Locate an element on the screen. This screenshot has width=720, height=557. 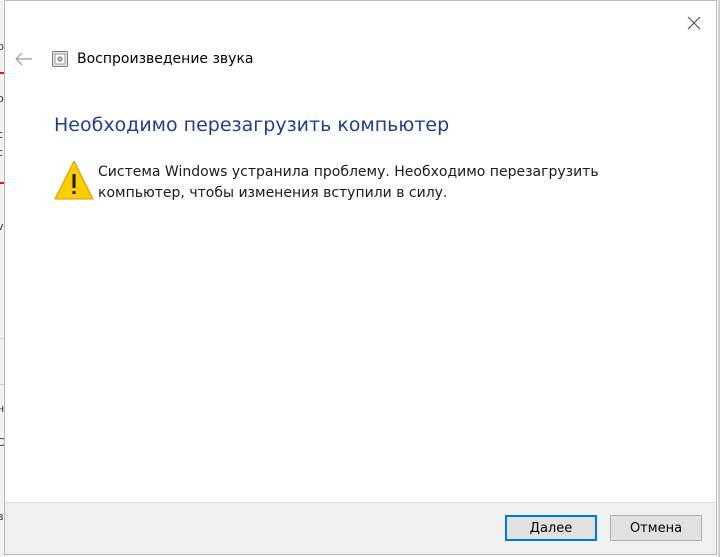
cancel-button: Отмена is located at coordinates (656, 528).